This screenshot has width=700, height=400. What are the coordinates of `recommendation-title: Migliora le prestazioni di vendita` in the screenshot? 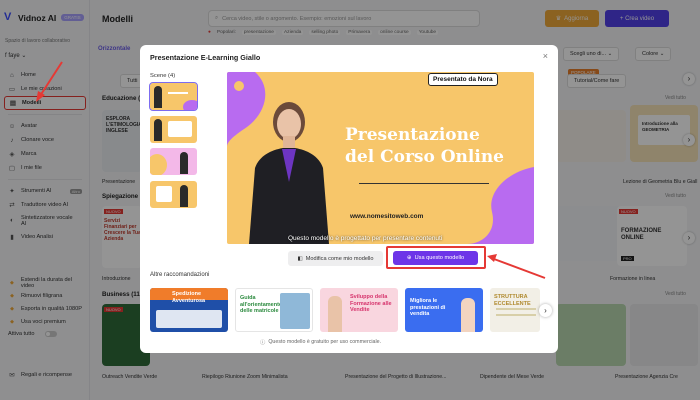 It's located at (428, 307).